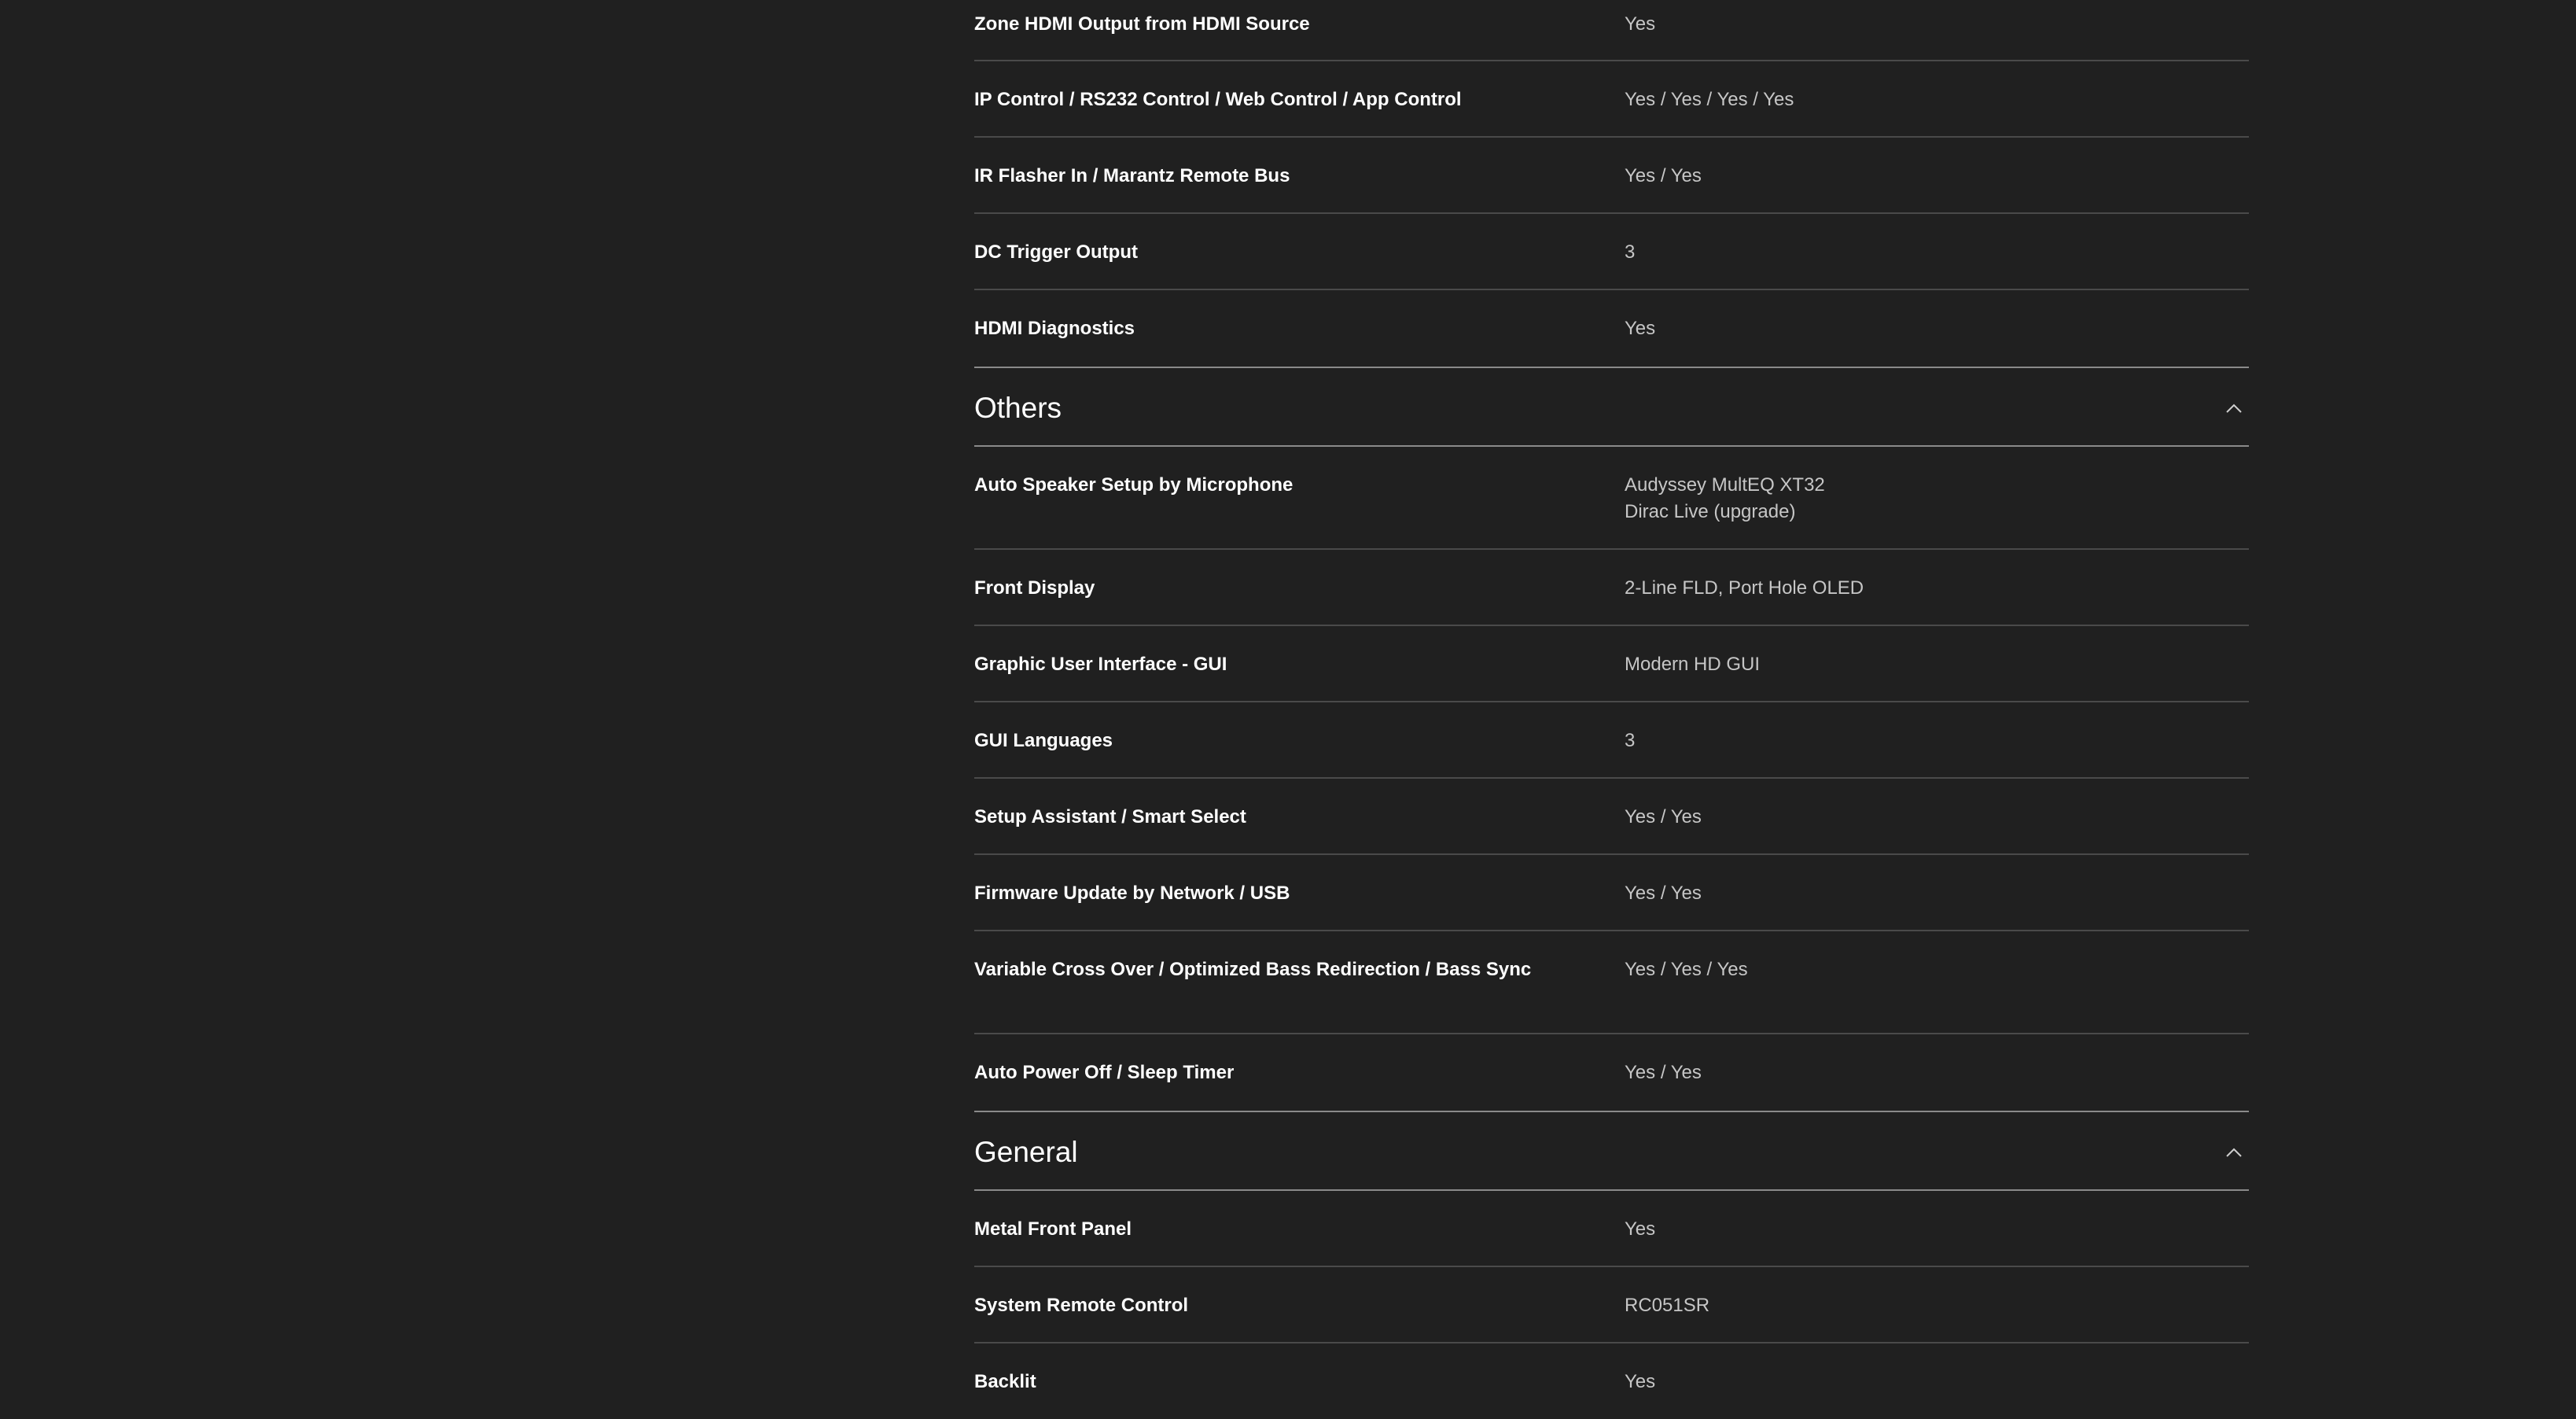 This screenshot has height=1419, width=2576. Describe the element at coordinates (1711, 512) in the screenshot. I see `spec-value-line: Dirac Live (upgrade)` at that location.